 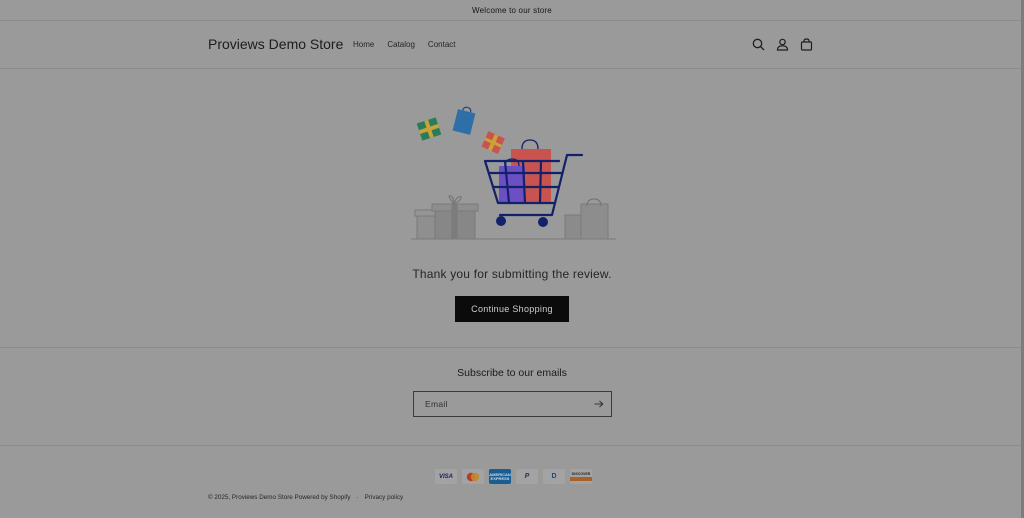 What do you see at coordinates (446, 476) in the screenshot?
I see `visa-icon: VISA` at bounding box center [446, 476].